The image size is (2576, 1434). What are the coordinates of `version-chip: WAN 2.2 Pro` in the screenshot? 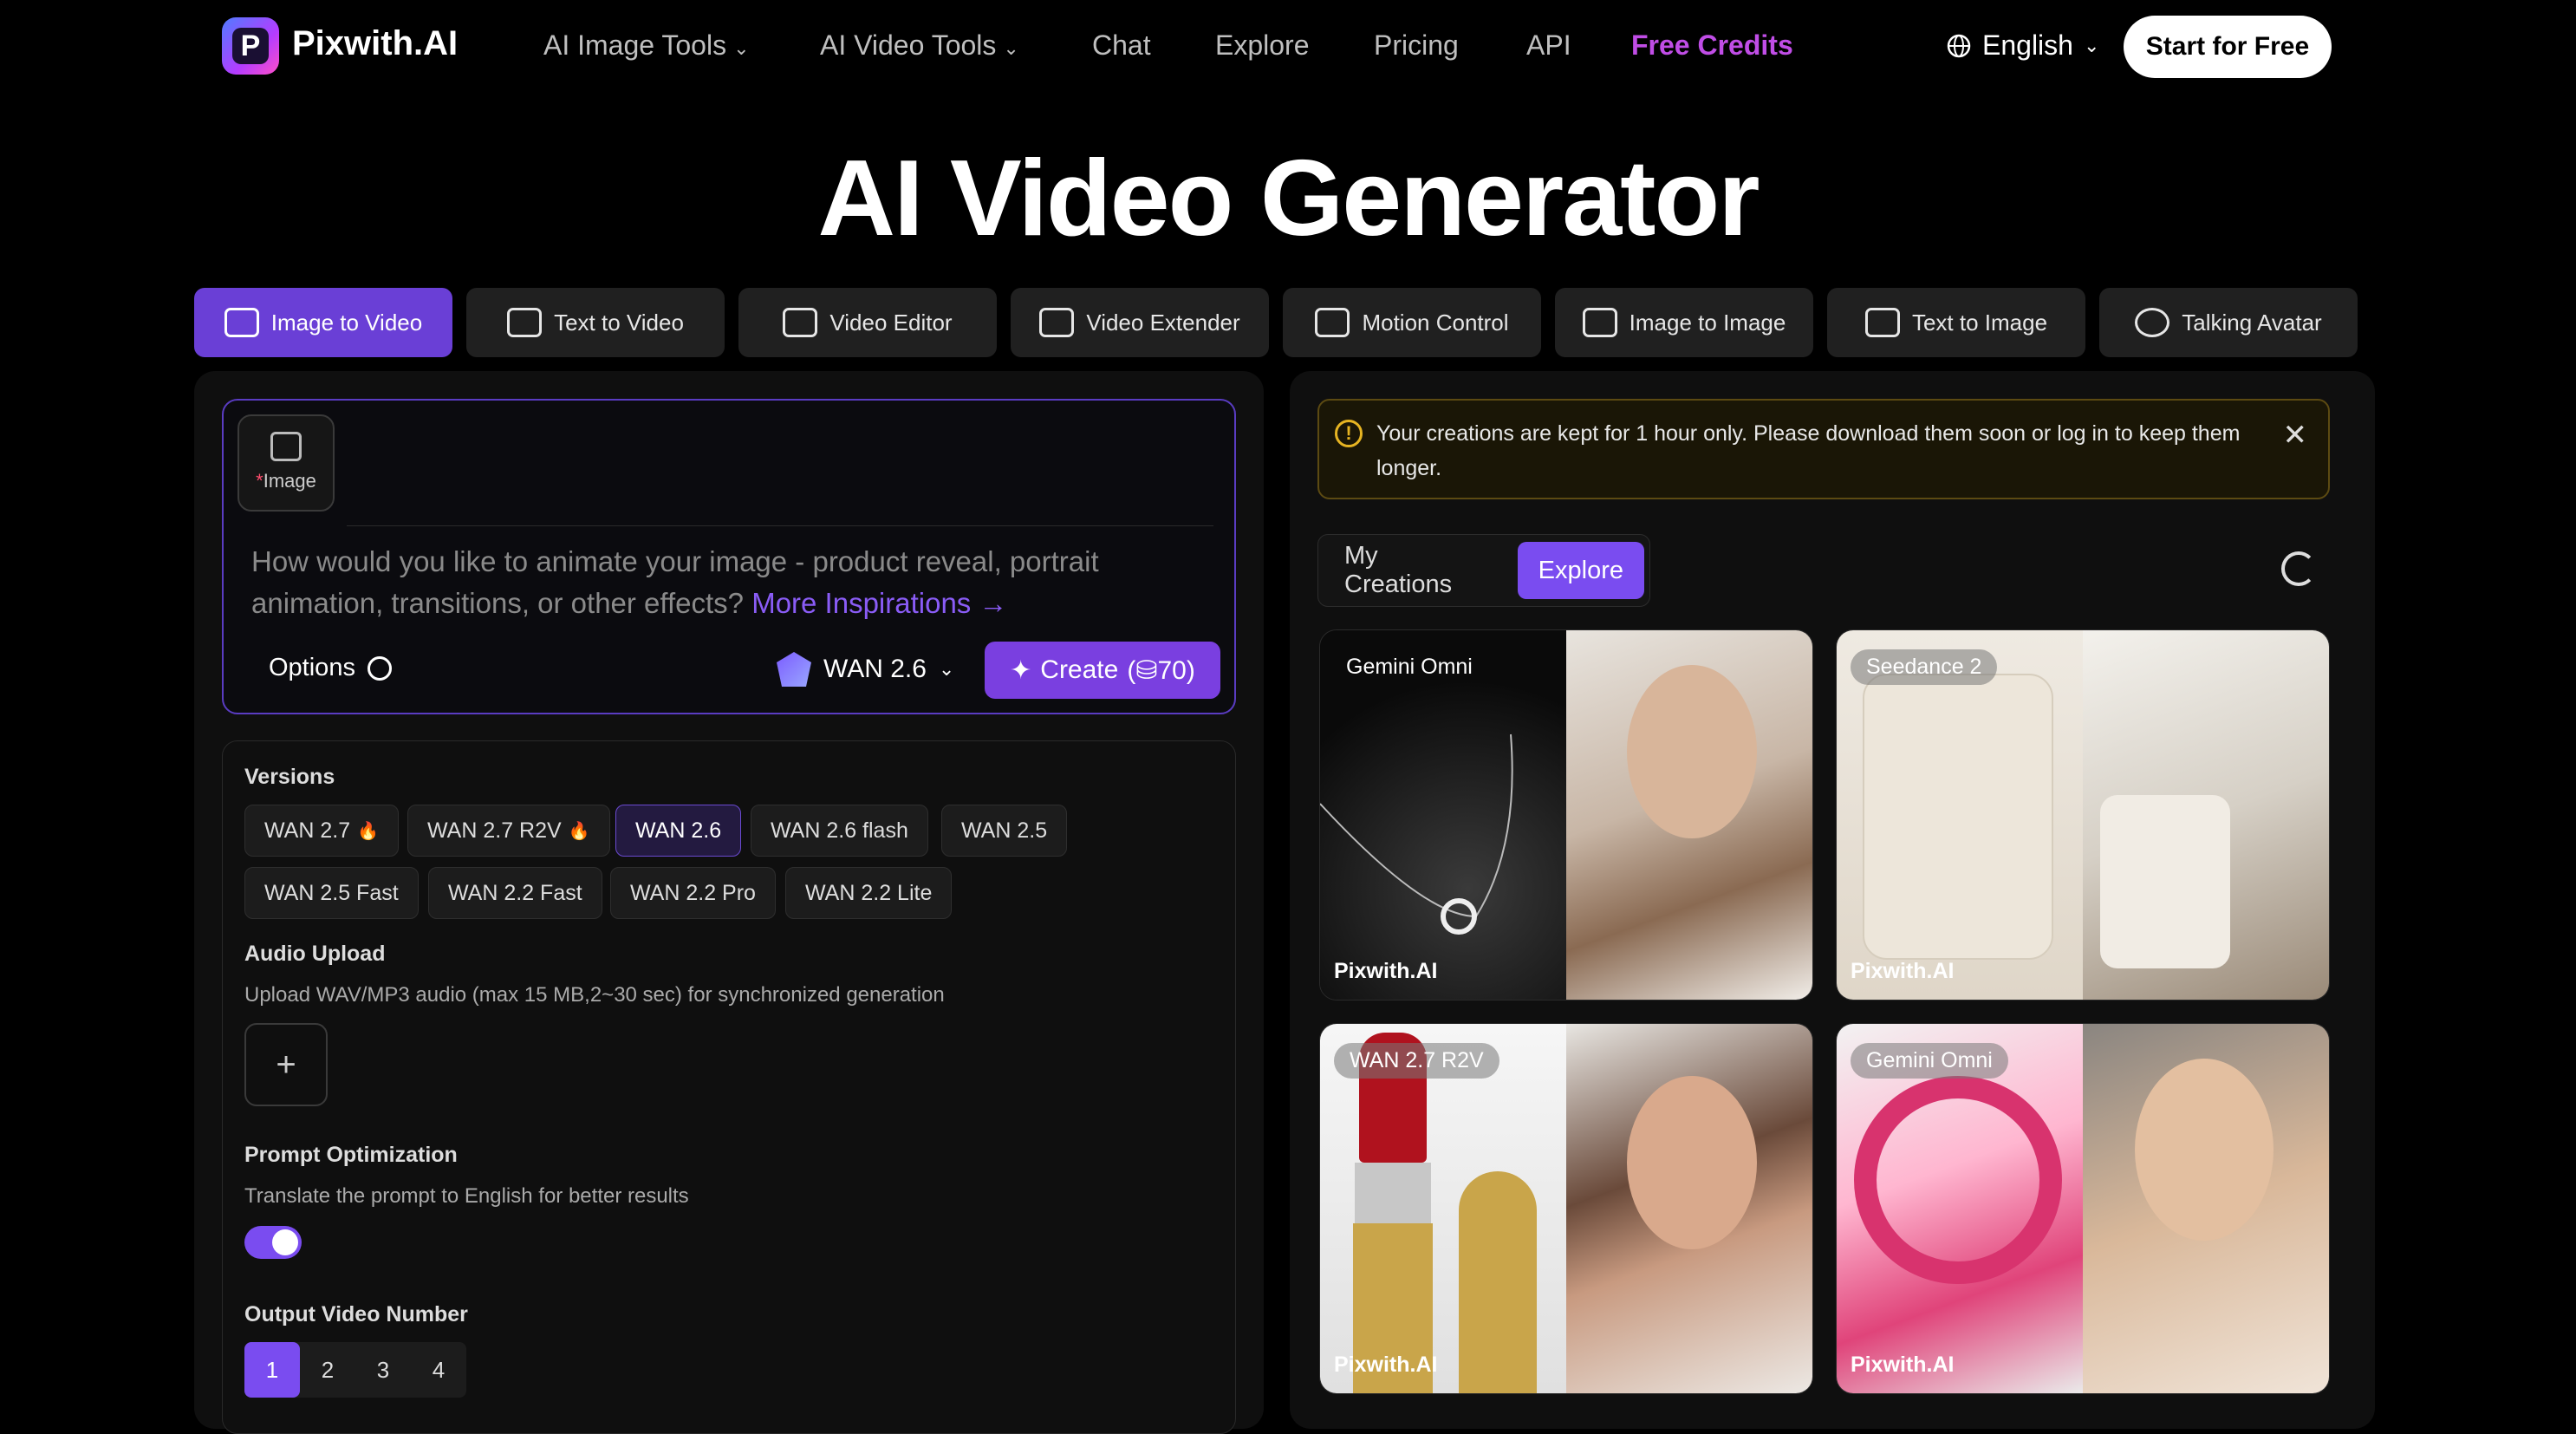 It's located at (693, 893).